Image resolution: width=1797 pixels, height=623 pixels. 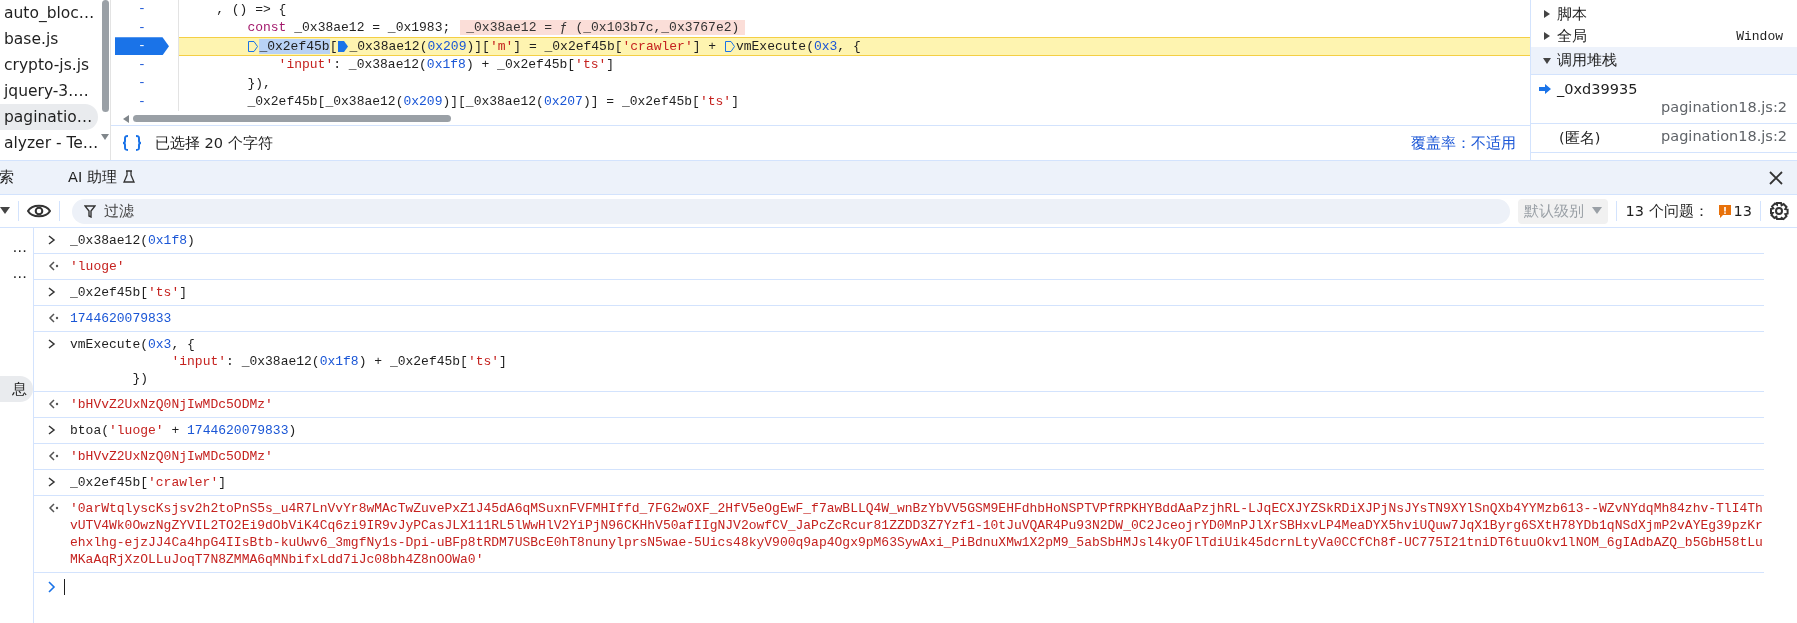 I want to click on code-text: _0x38ae12(0x209)]['m'] = _0x2ef45b['crawler'] +, so click(x=533, y=46).